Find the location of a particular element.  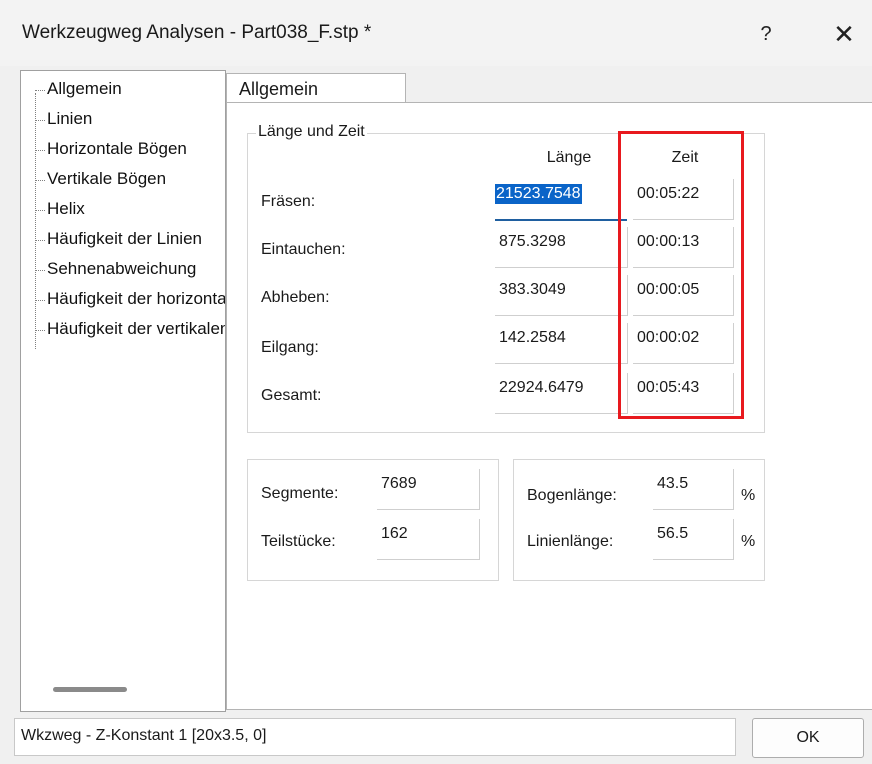

tree-item-horizontale-boegen: Horizontale Bögen is located at coordinates (111, 149).